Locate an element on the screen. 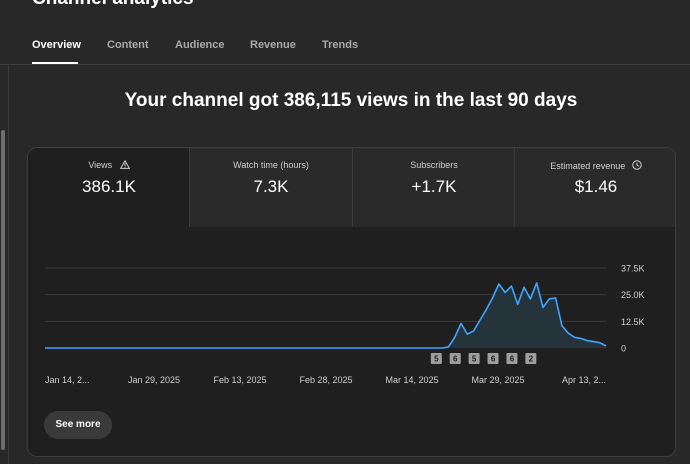 Image resolution: width=690 pixels, height=464 pixels. tab-bar: Overview Content Audience Revenue Trends is located at coordinates (345, 47).